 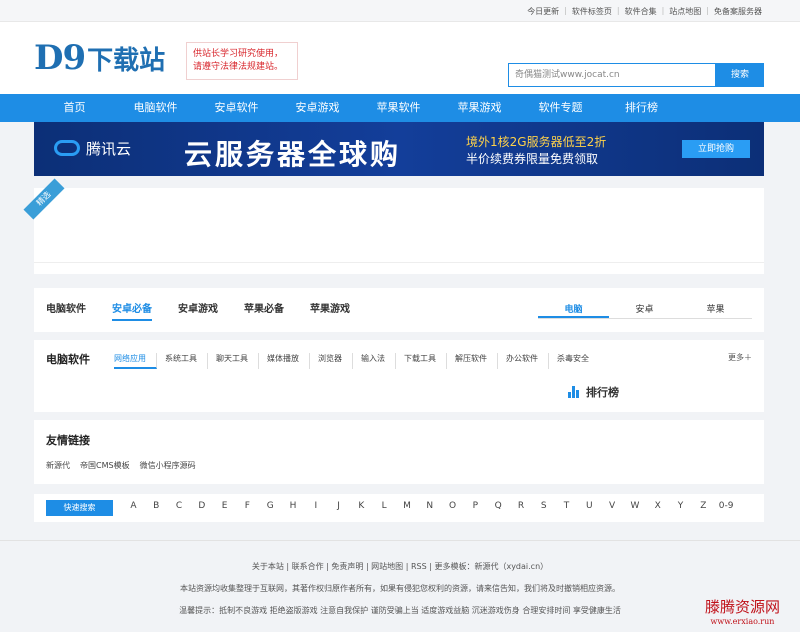 What do you see at coordinates (566, 506) in the screenshot?
I see `letter-link: T` at bounding box center [566, 506].